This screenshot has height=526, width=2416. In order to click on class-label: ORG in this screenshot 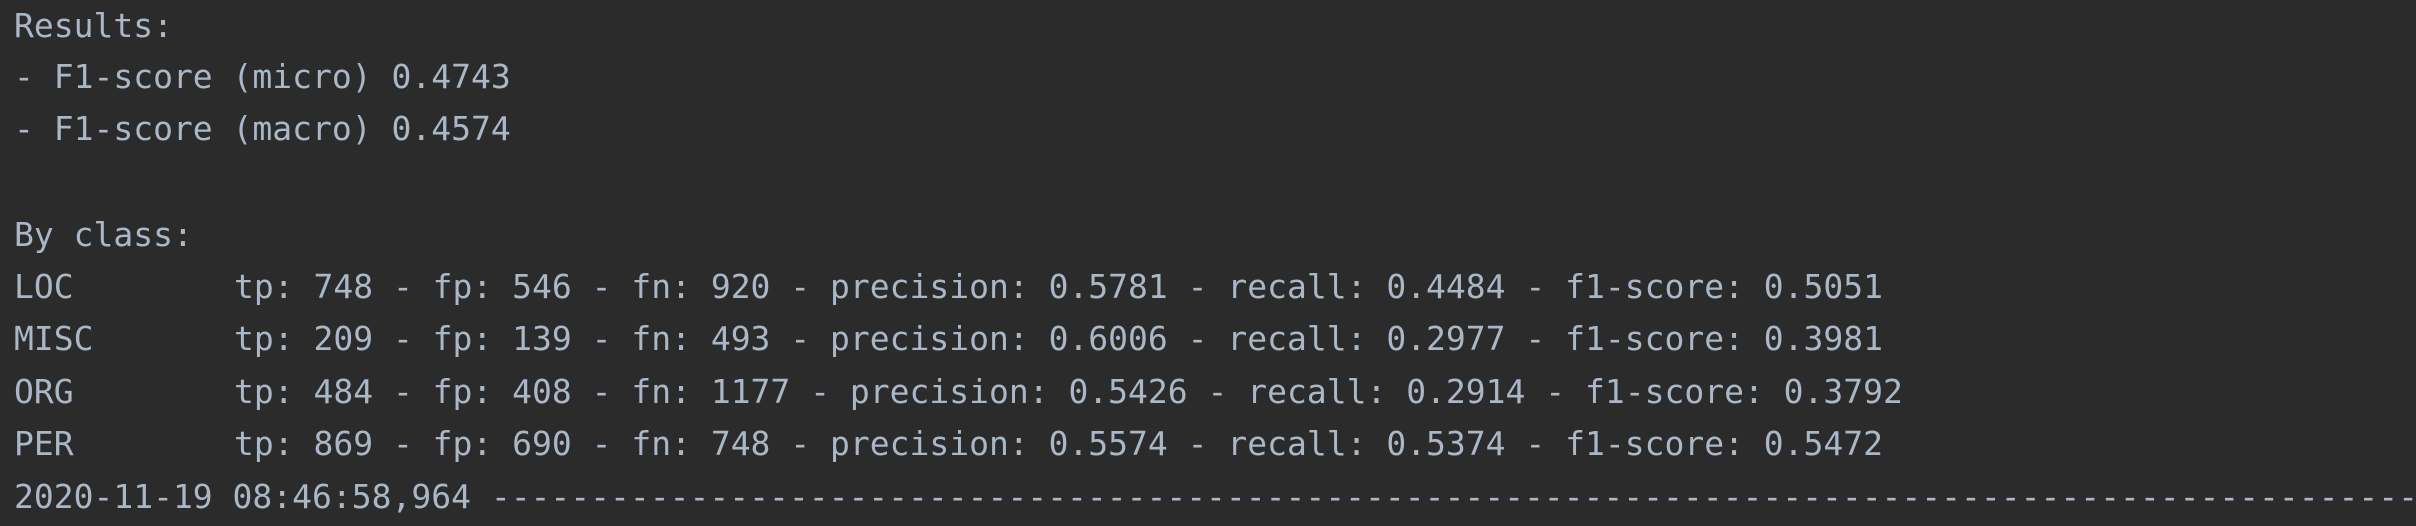, I will do `click(44, 391)`.